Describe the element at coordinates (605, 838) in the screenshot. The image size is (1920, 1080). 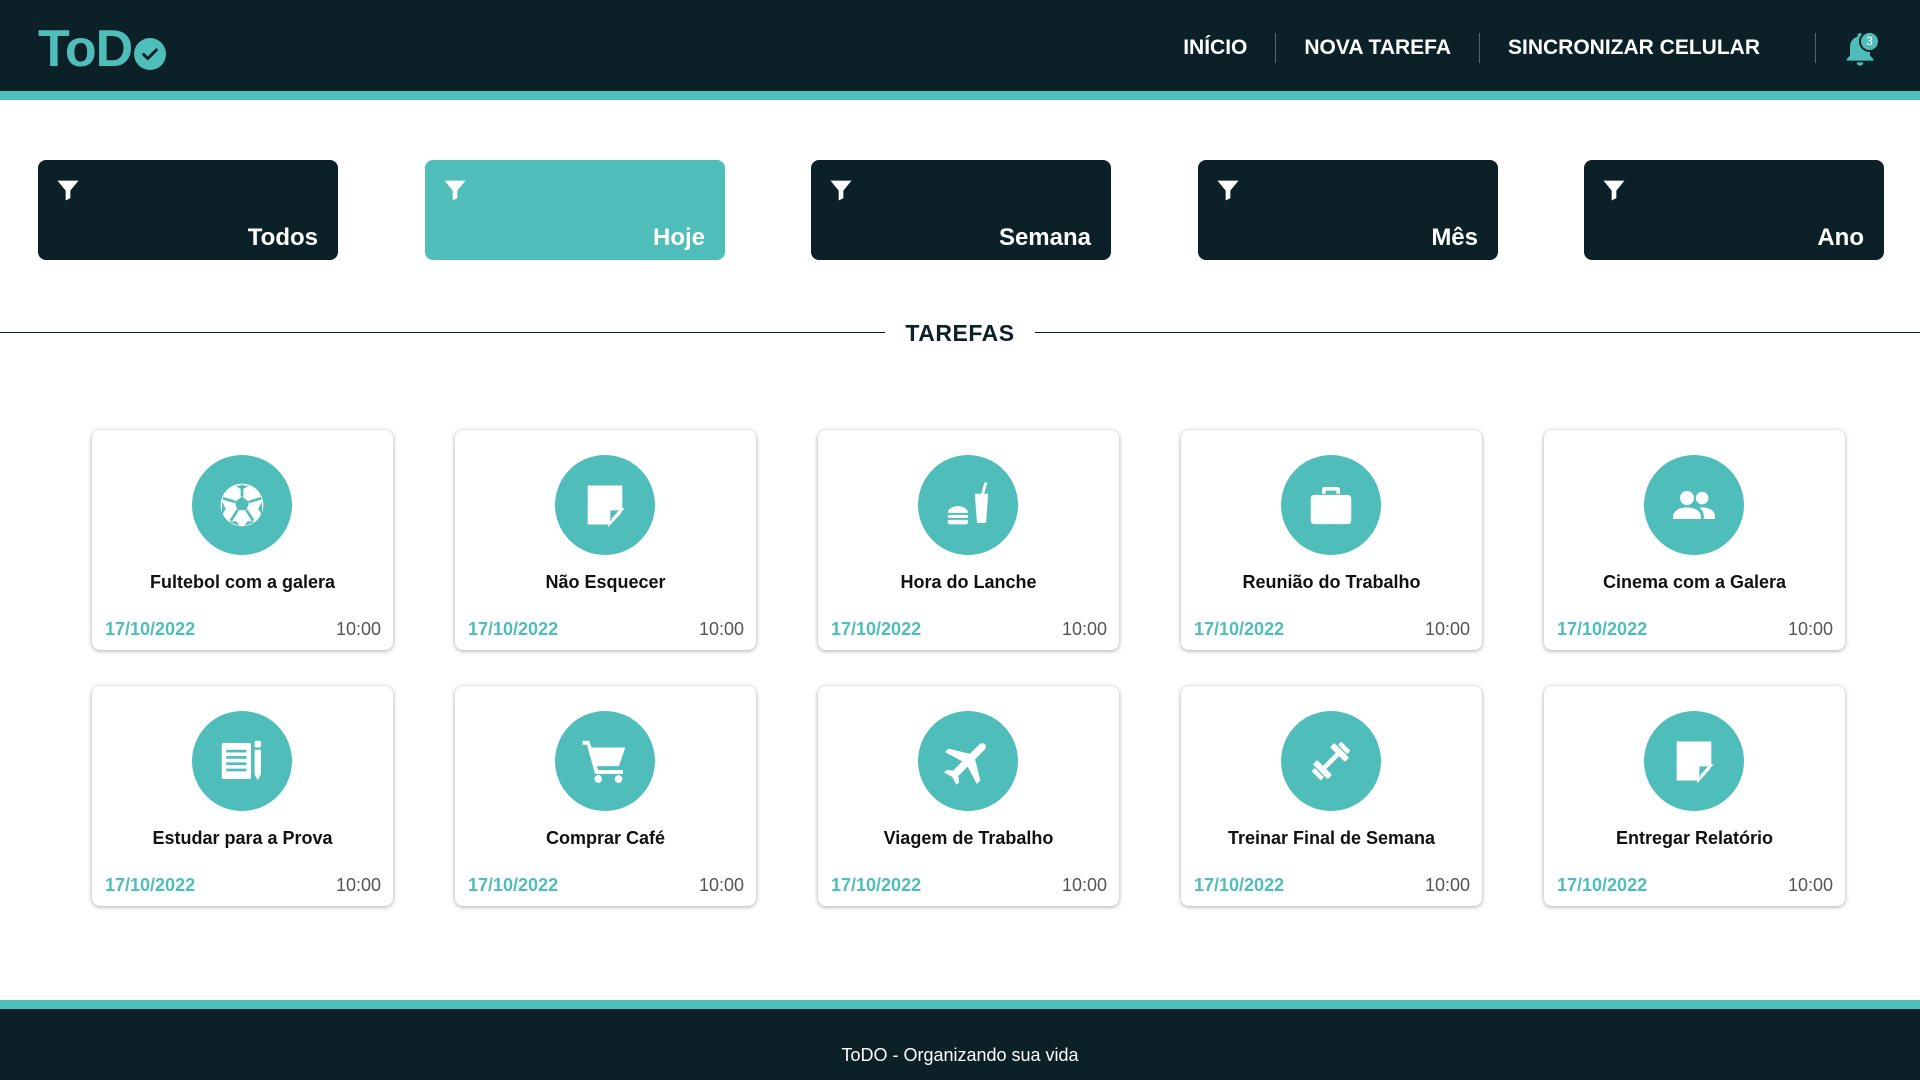
I see `task-title: Comprar Café` at that location.